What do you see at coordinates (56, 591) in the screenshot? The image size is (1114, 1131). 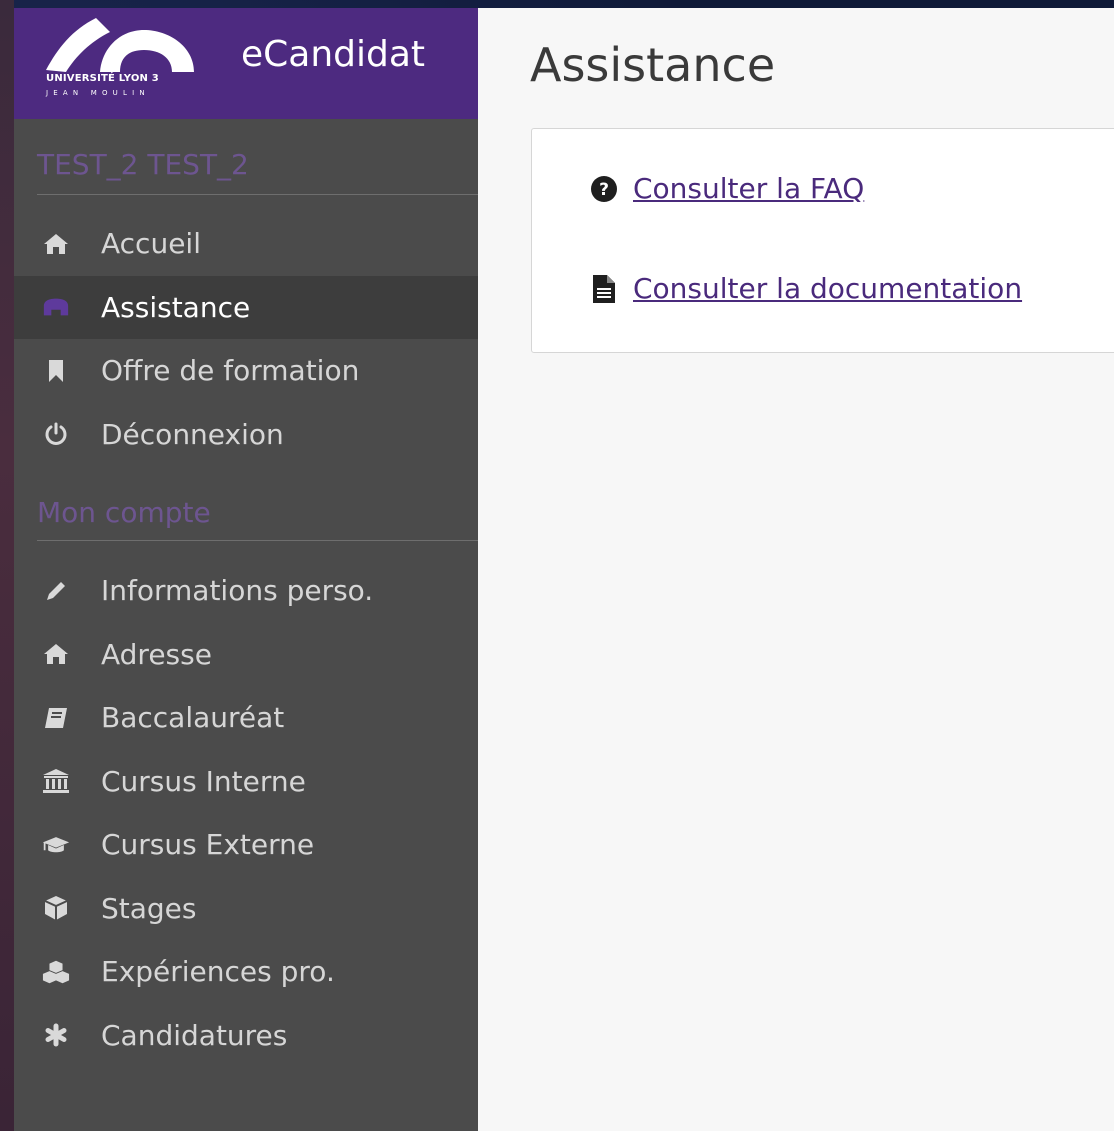 I see `pencil-icon` at bounding box center [56, 591].